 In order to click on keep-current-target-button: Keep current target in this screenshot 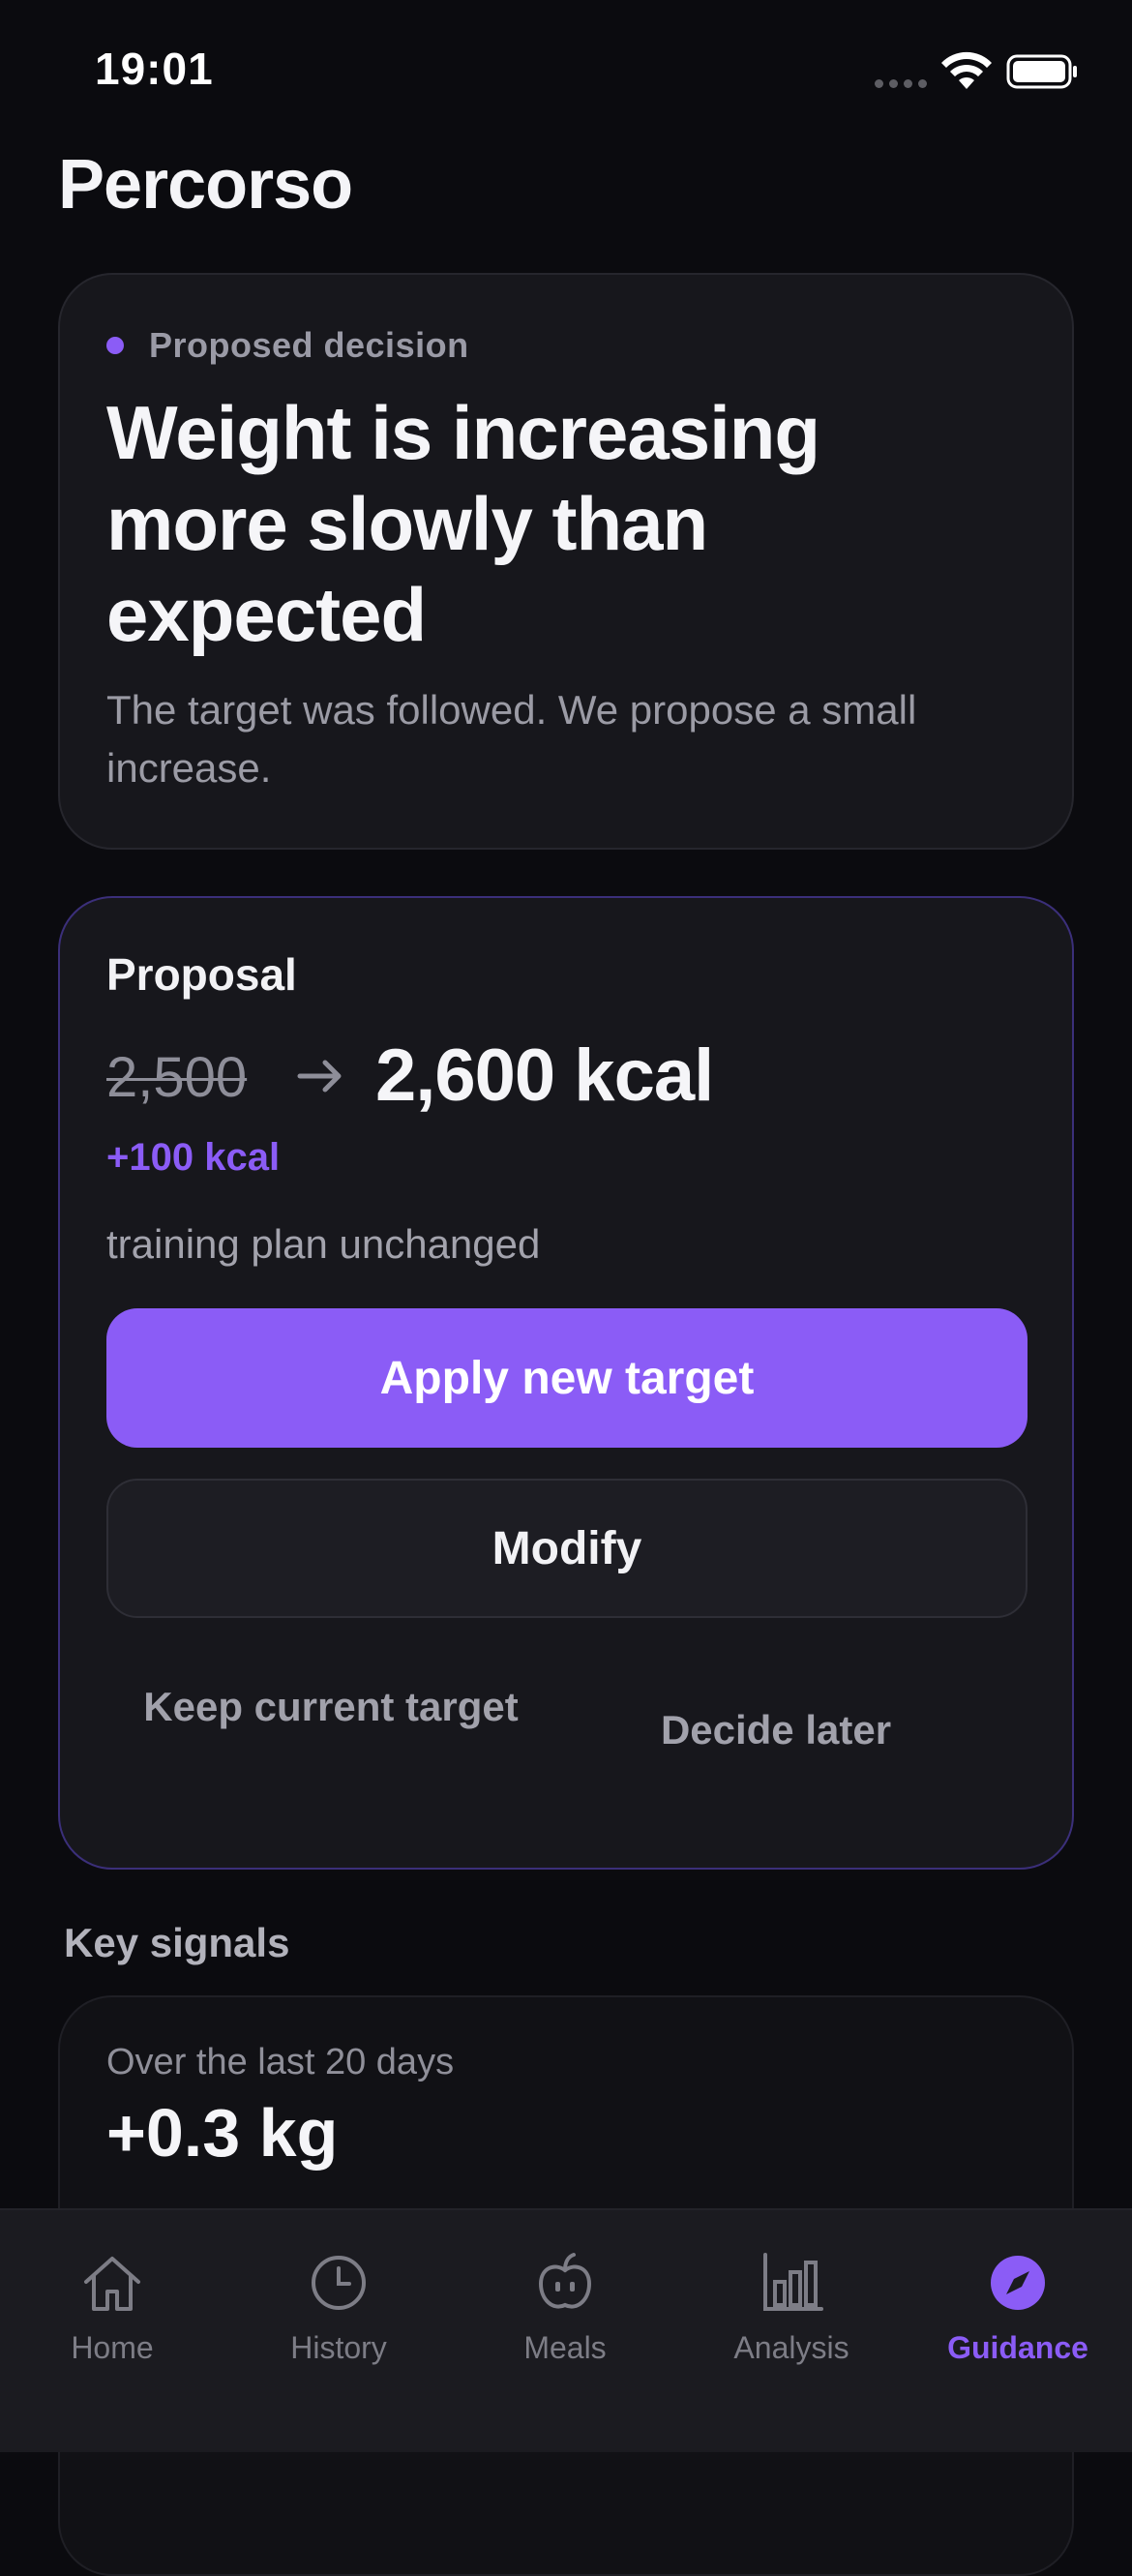, I will do `click(330, 1707)`.